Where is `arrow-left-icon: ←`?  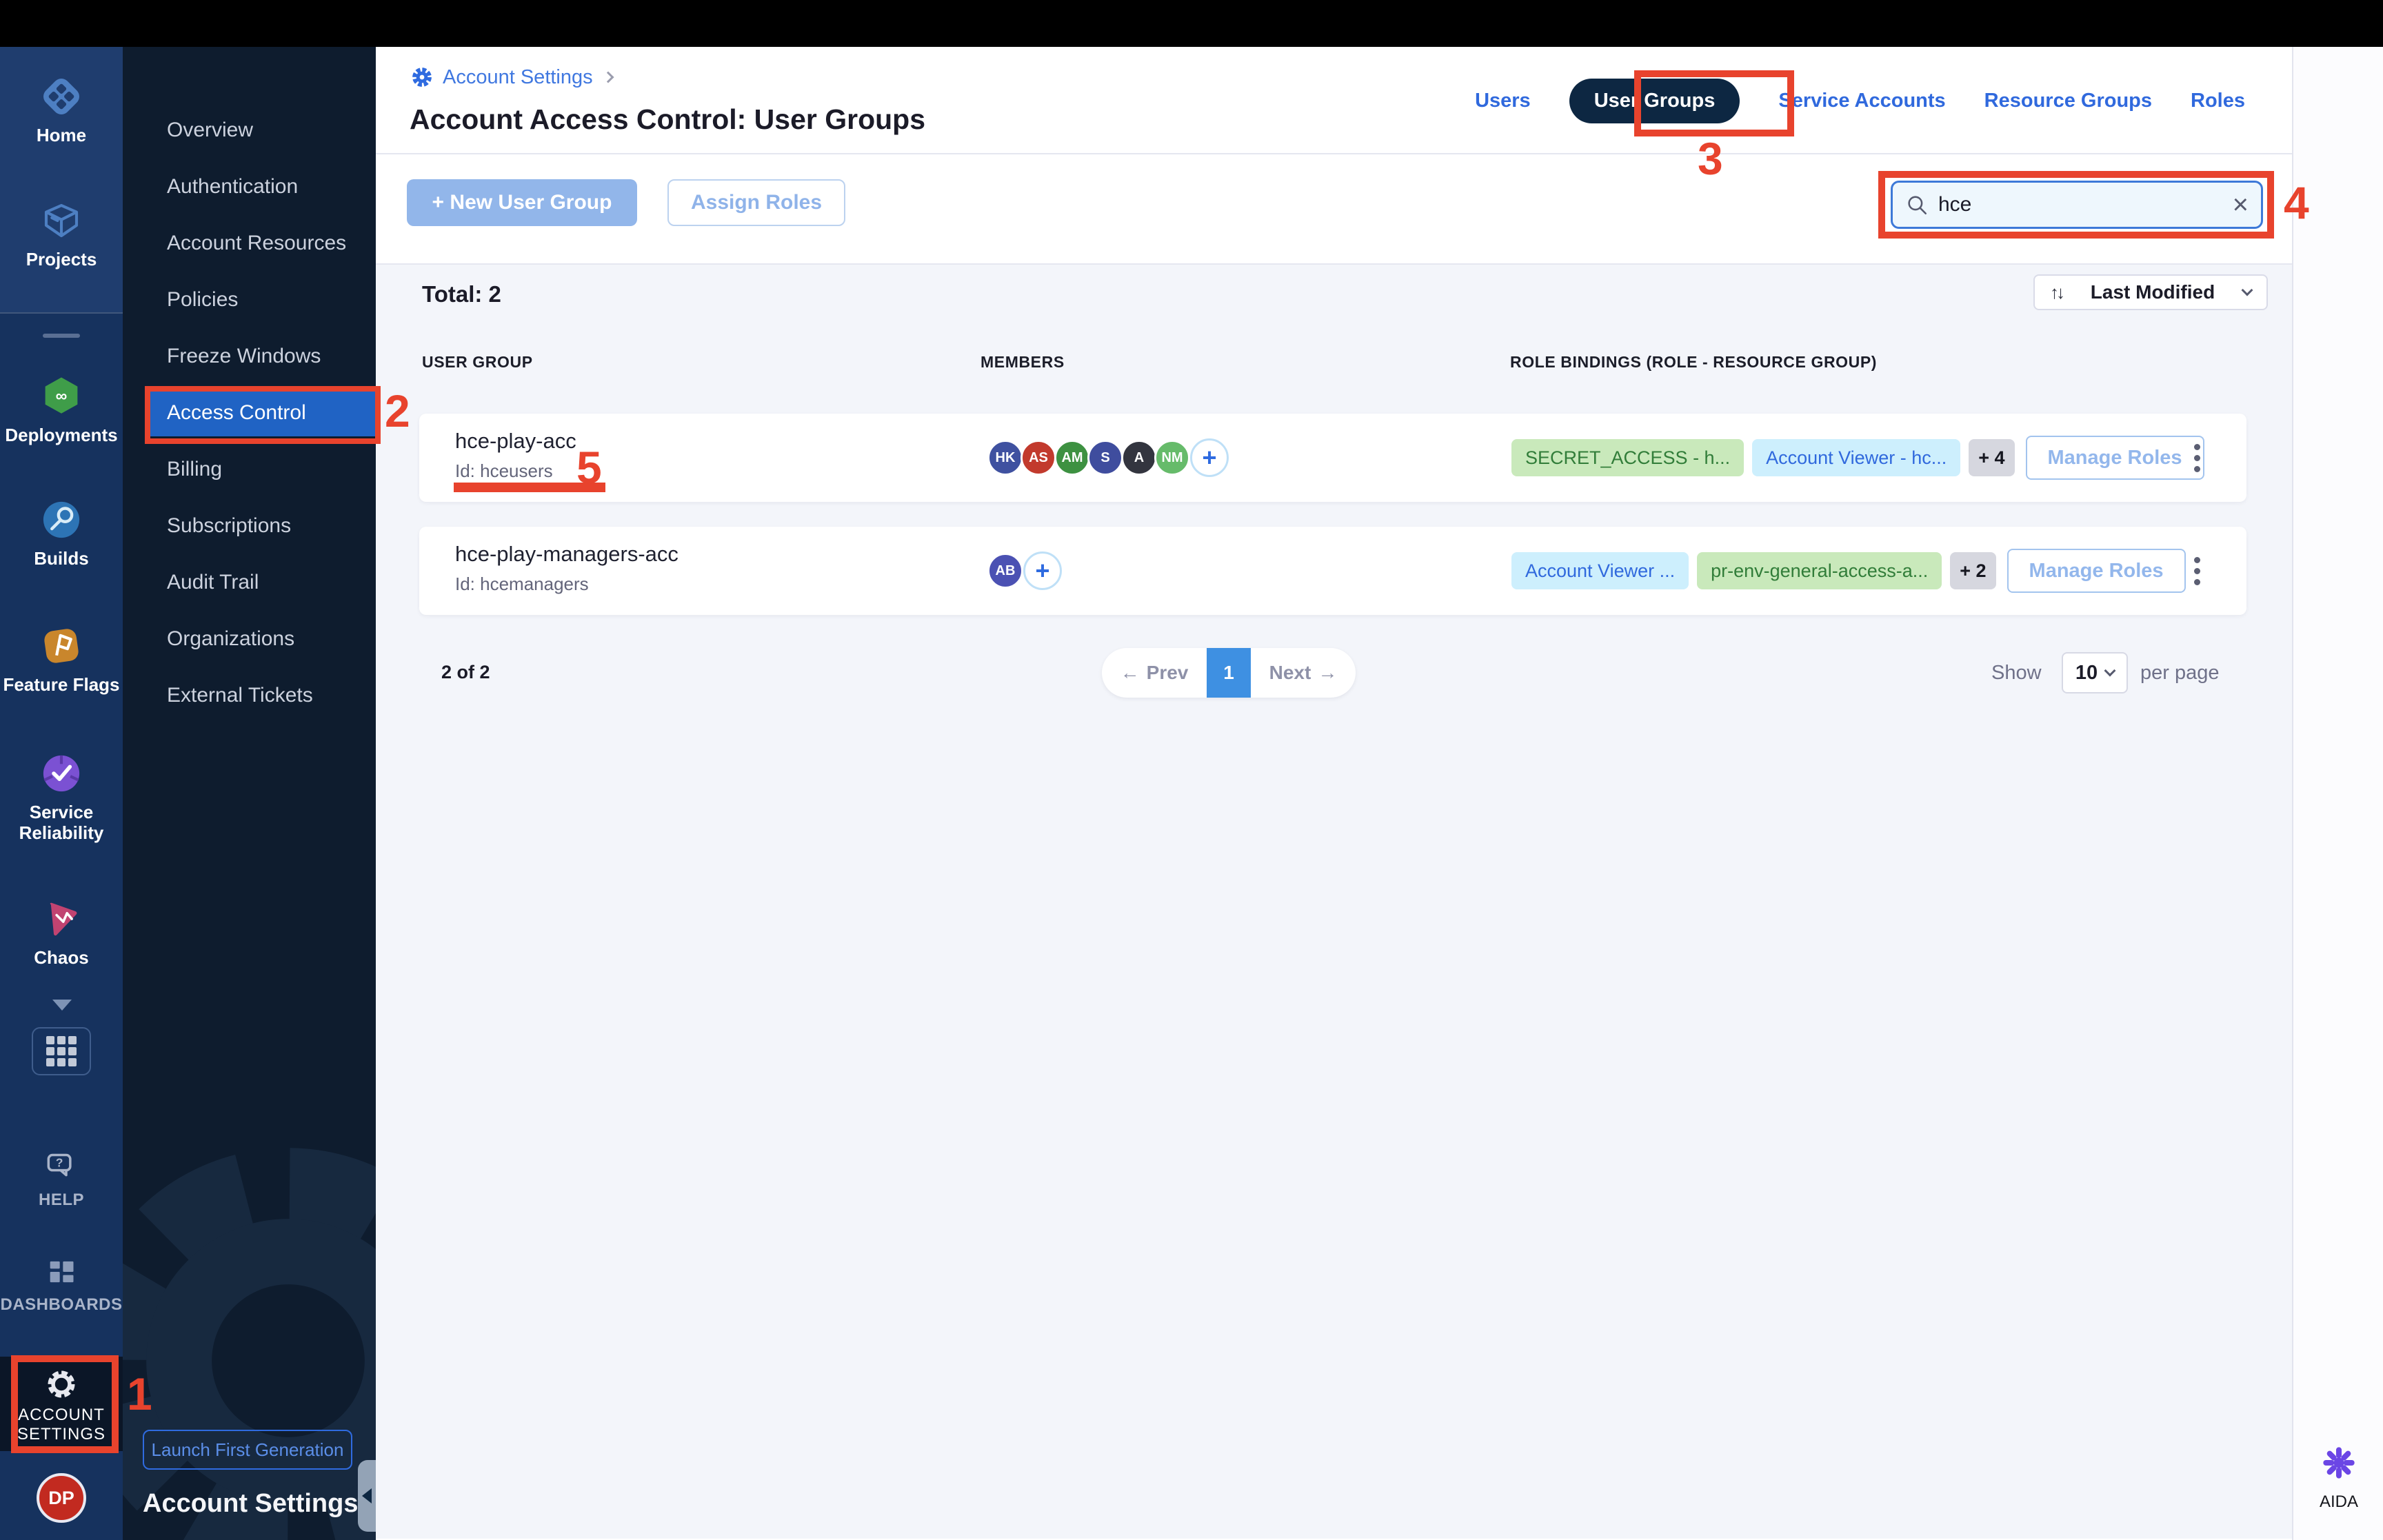
arrow-left-icon: ← is located at coordinates (1130, 673).